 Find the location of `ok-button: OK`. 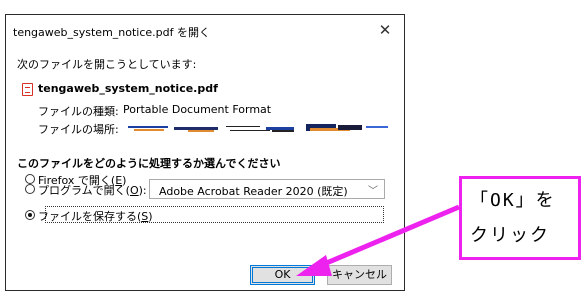

ok-button: OK is located at coordinates (282, 275).